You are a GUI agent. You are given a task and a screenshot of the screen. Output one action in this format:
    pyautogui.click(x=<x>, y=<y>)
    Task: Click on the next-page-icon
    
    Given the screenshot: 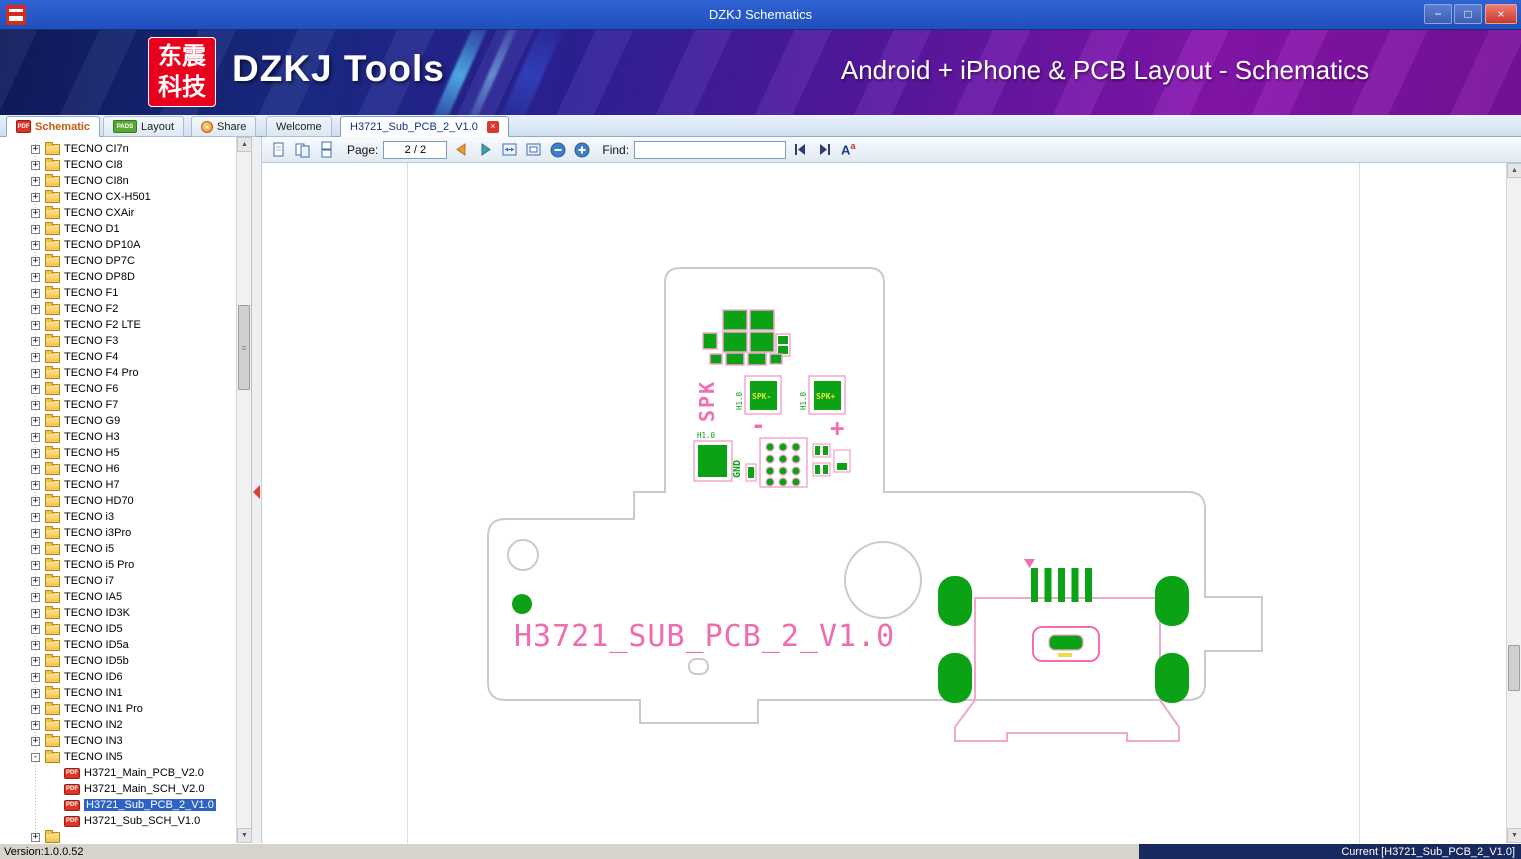 What is the action you would take?
    pyautogui.click(x=485, y=149)
    